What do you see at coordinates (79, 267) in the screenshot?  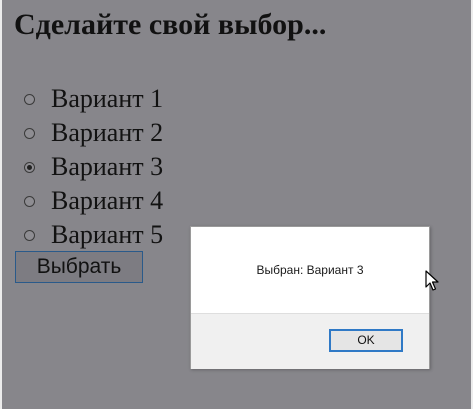 I see `choose-button: Выбрать` at bounding box center [79, 267].